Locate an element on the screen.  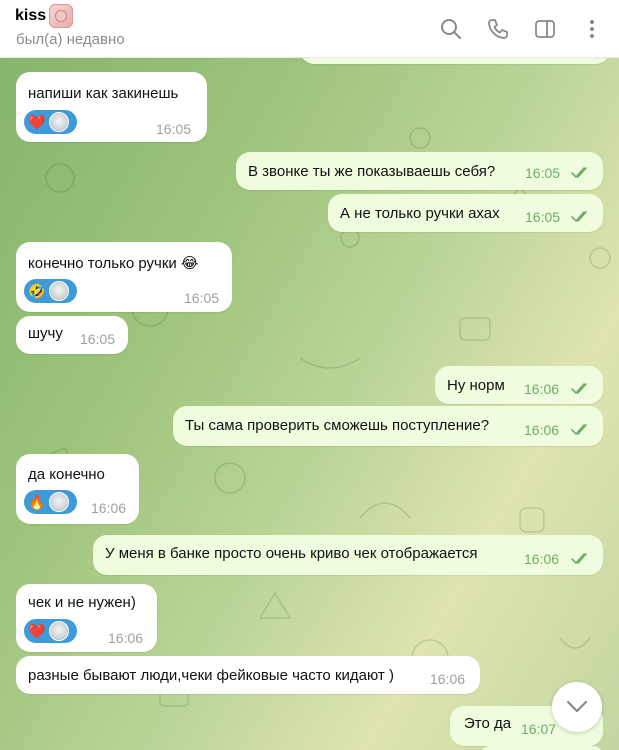
message-bubble-incoming: шучу 16:05 is located at coordinates (72, 335).